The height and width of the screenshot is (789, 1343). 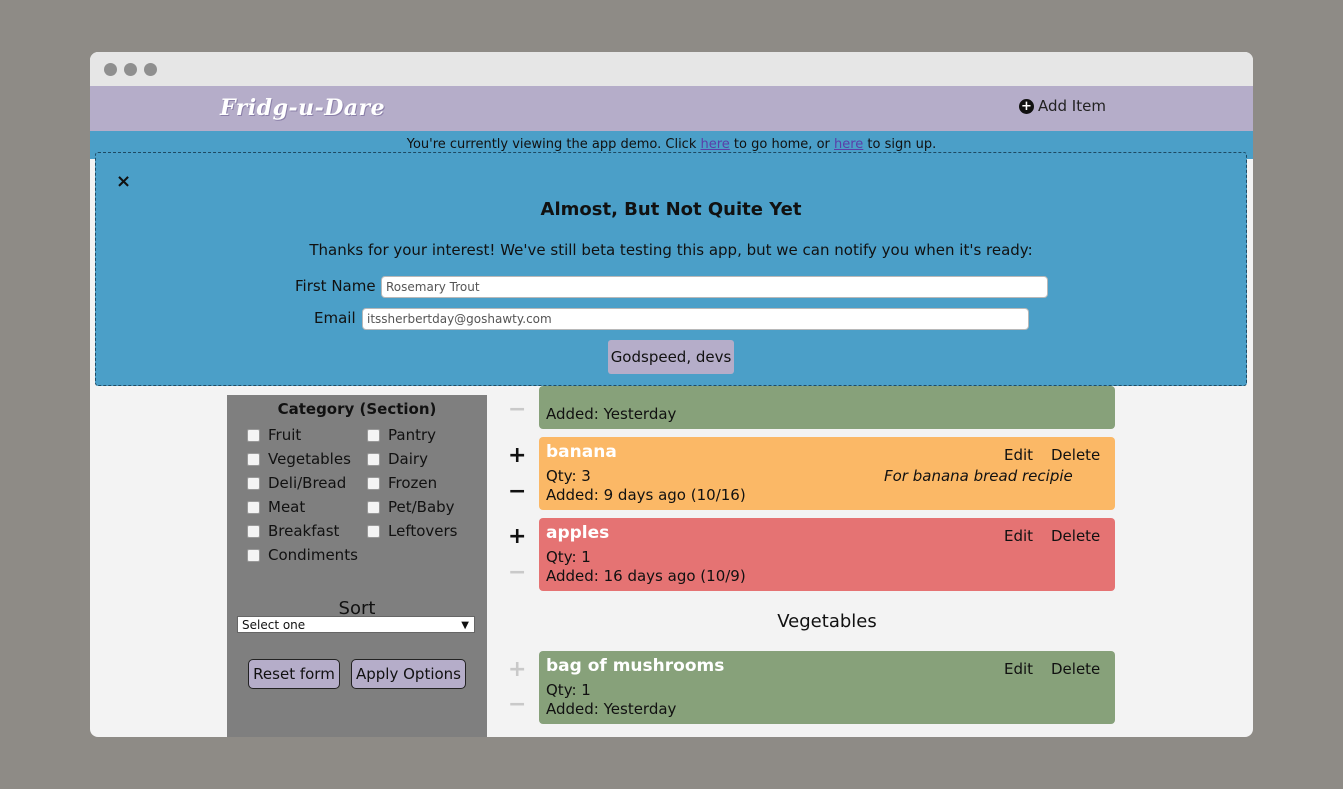 What do you see at coordinates (408, 674) in the screenshot?
I see `apply-options-button: Apply Options` at bounding box center [408, 674].